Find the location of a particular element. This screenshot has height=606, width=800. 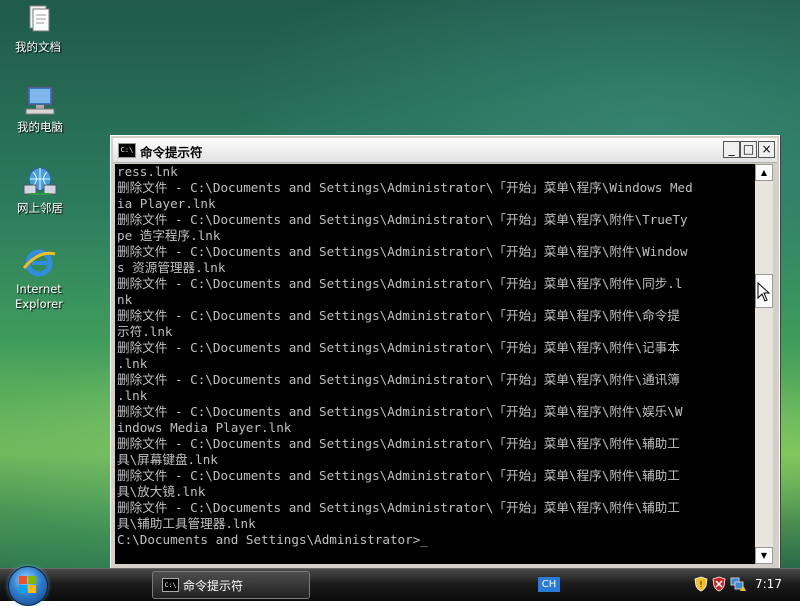

scroll-down-arrow-icon: ▼ is located at coordinates (764, 555).